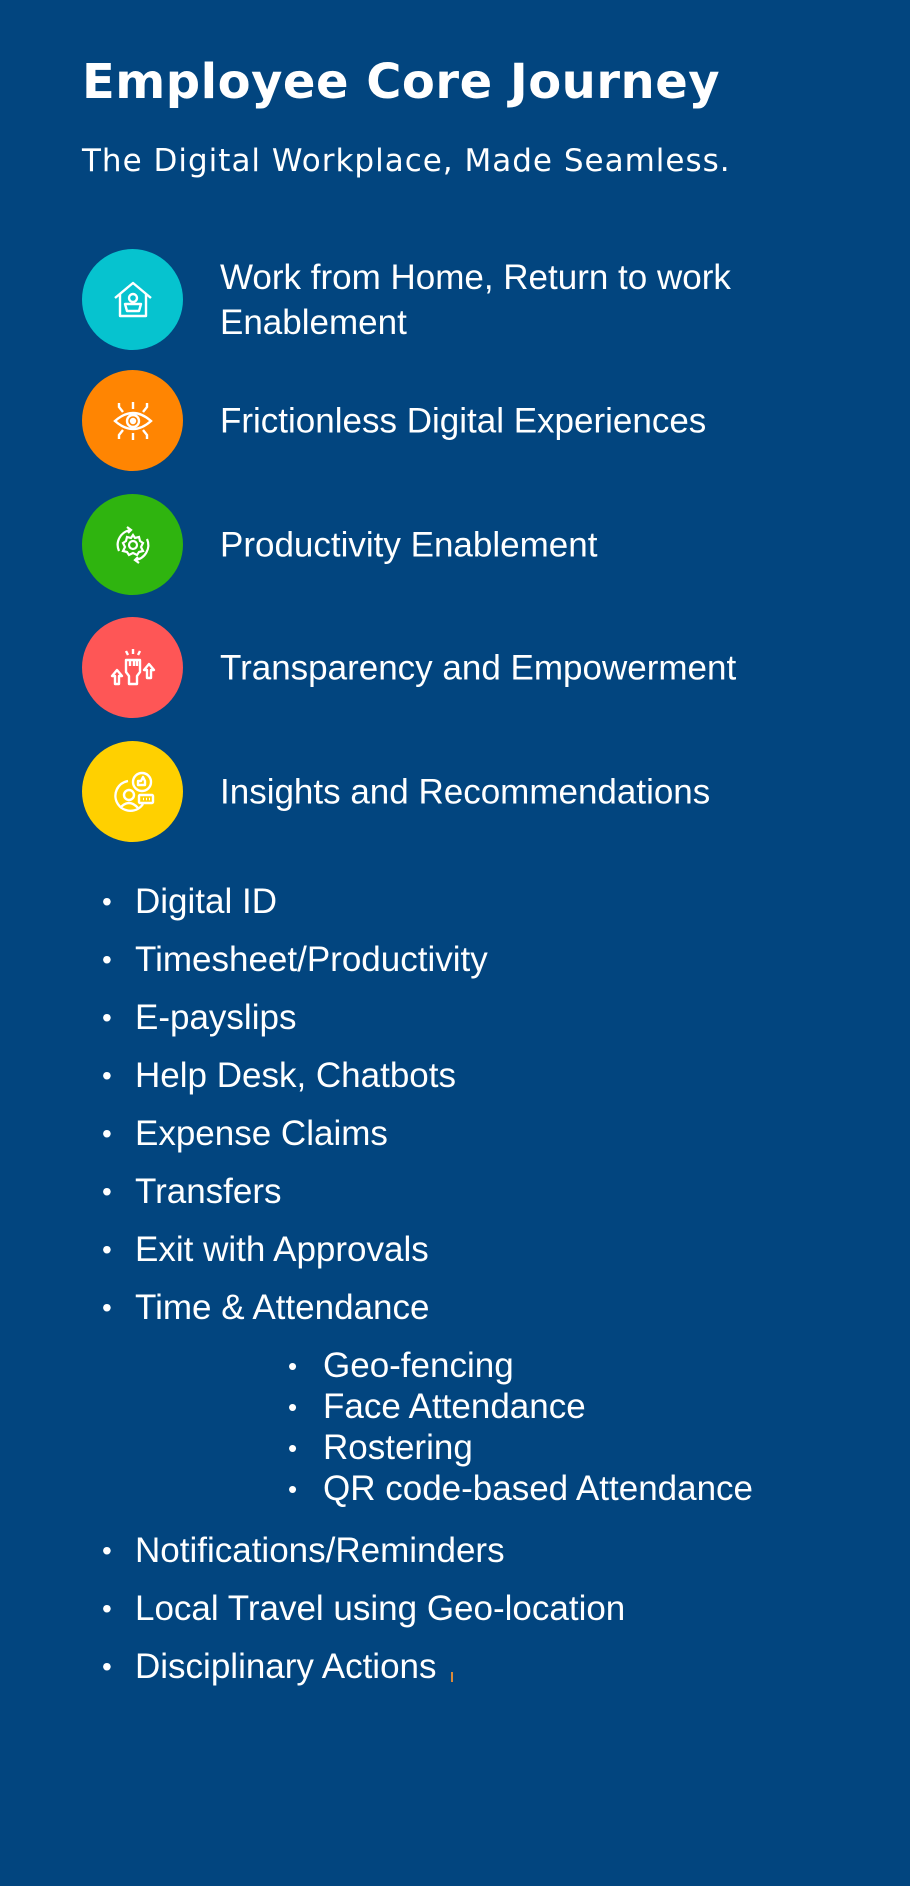 Image resolution: width=910 pixels, height=1886 pixels. Describe the element at coordinates (478, 667) in the screenshot. I see `feature-label: Transparency and Empowerment` at that location.